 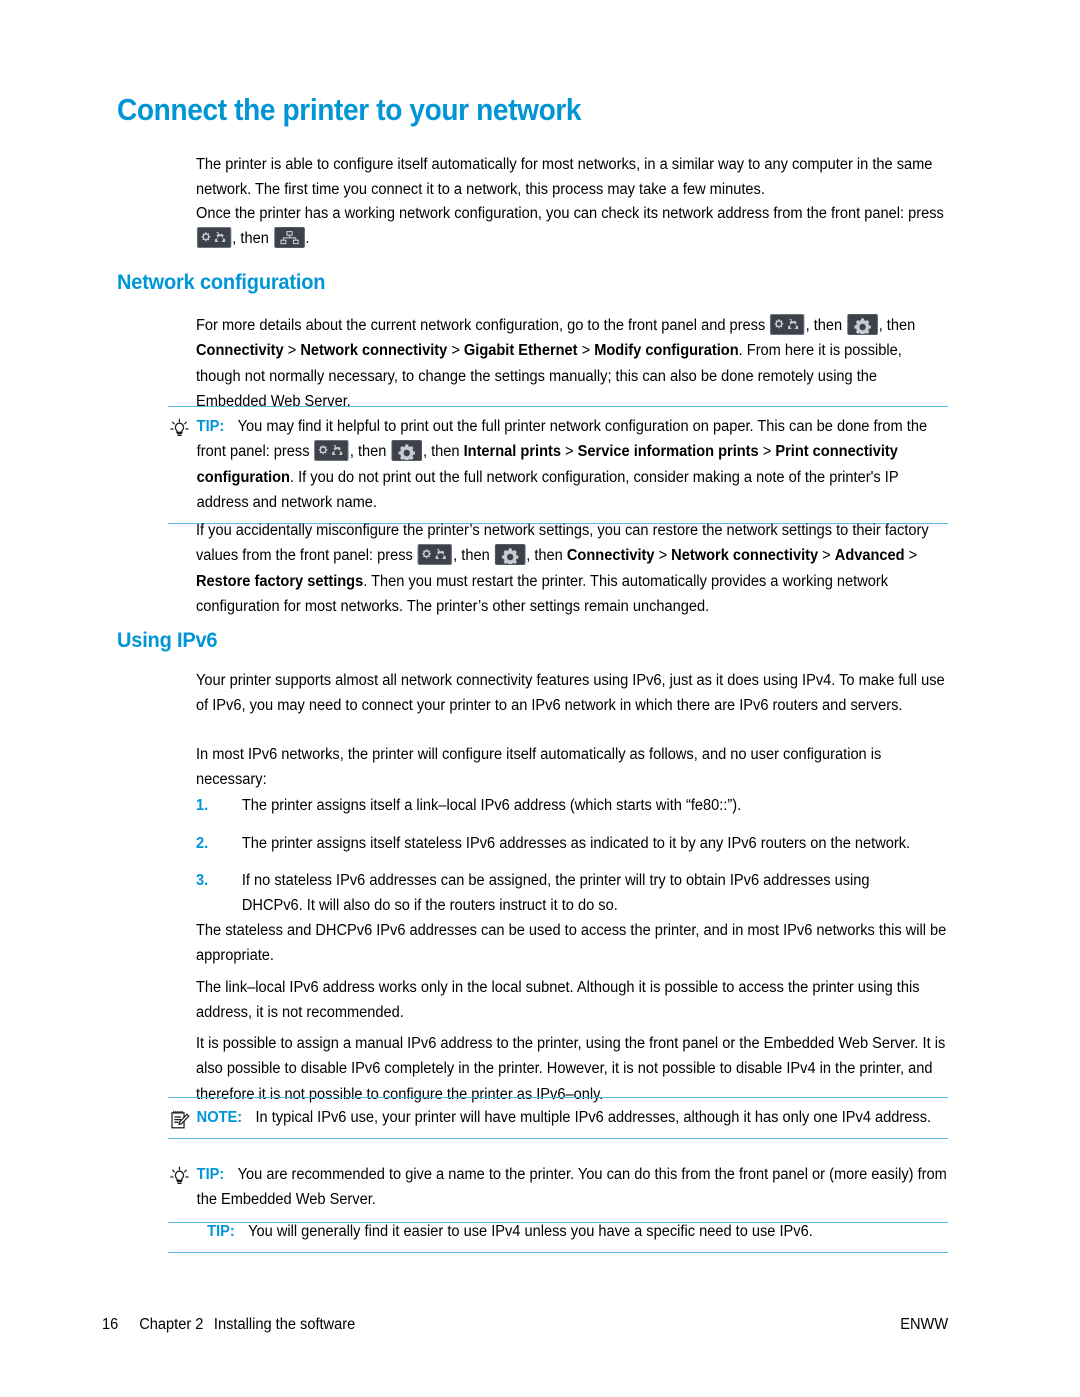 I want to click on intro-paragraph-2-text-b: , then, so click(x=252, y=239).